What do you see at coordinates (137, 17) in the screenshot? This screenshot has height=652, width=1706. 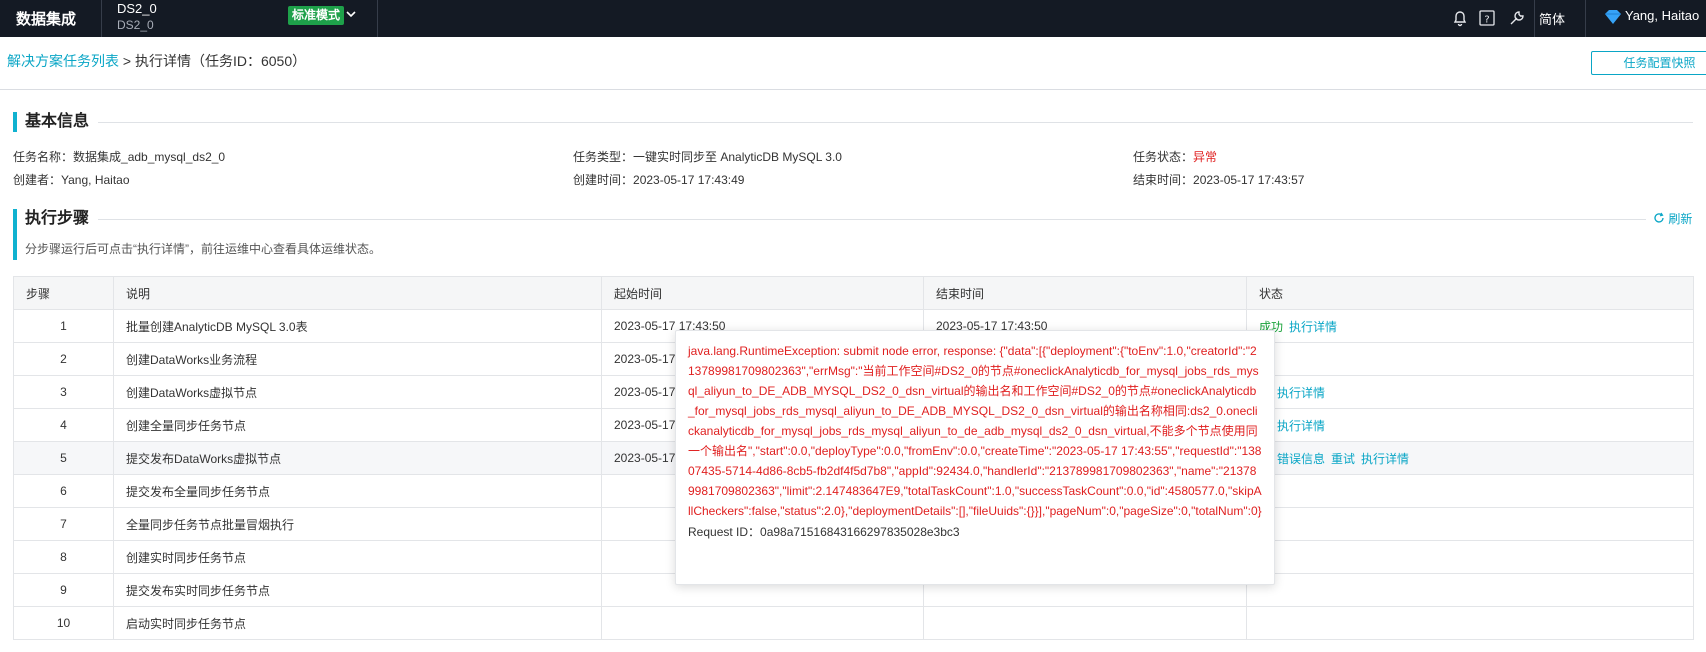 I see `workspace-selector: DS2_0 DS2_0` at bounding box center [137, 17].